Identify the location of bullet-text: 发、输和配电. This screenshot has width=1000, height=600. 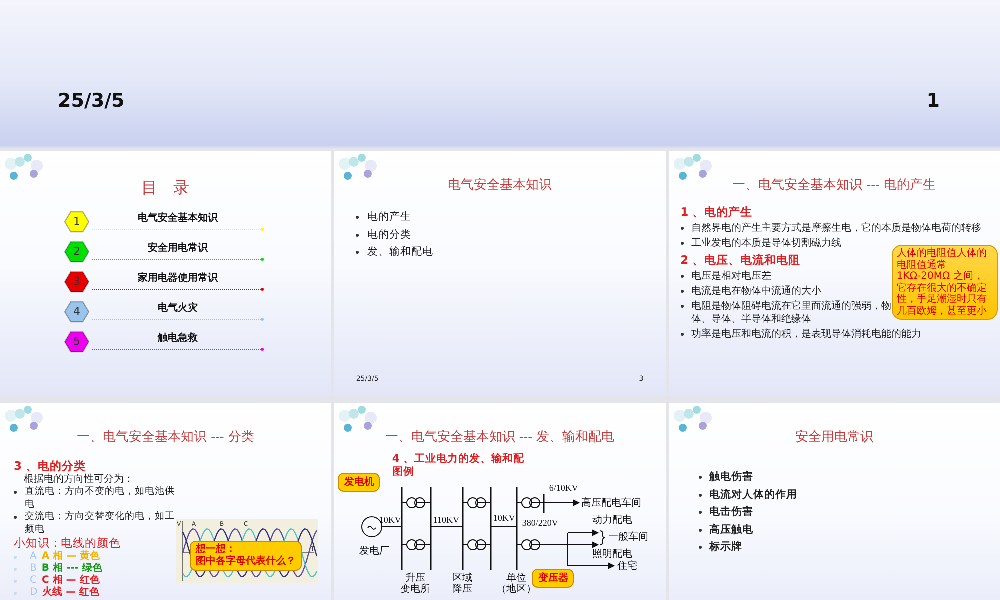
(400, 253).